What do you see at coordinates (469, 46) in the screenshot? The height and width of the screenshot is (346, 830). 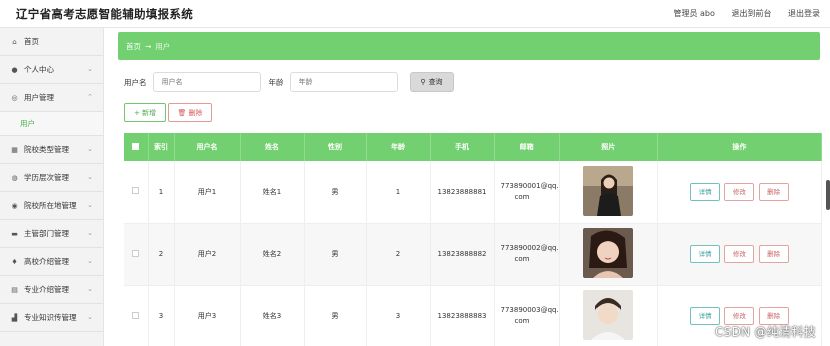 I see `breadcrumb: 首页 → 用户` at bounding box center [469, 46].